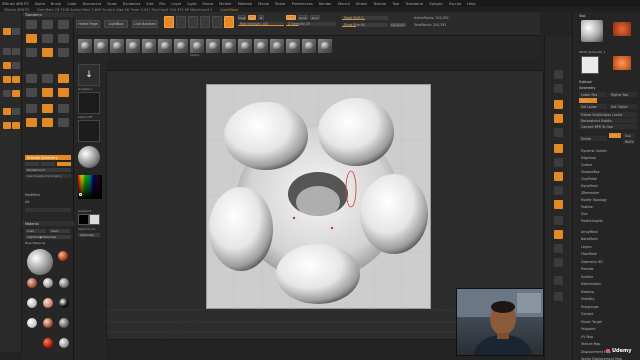  I want to click on material-skinshade, so click(32, 283).